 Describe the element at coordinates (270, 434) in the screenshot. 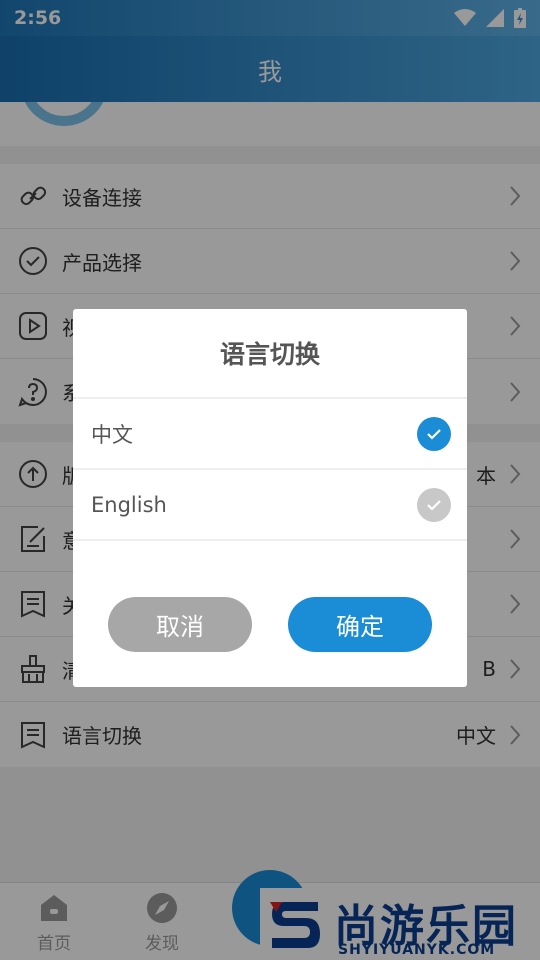

I see `language-option-chinese: 中文` at that location.